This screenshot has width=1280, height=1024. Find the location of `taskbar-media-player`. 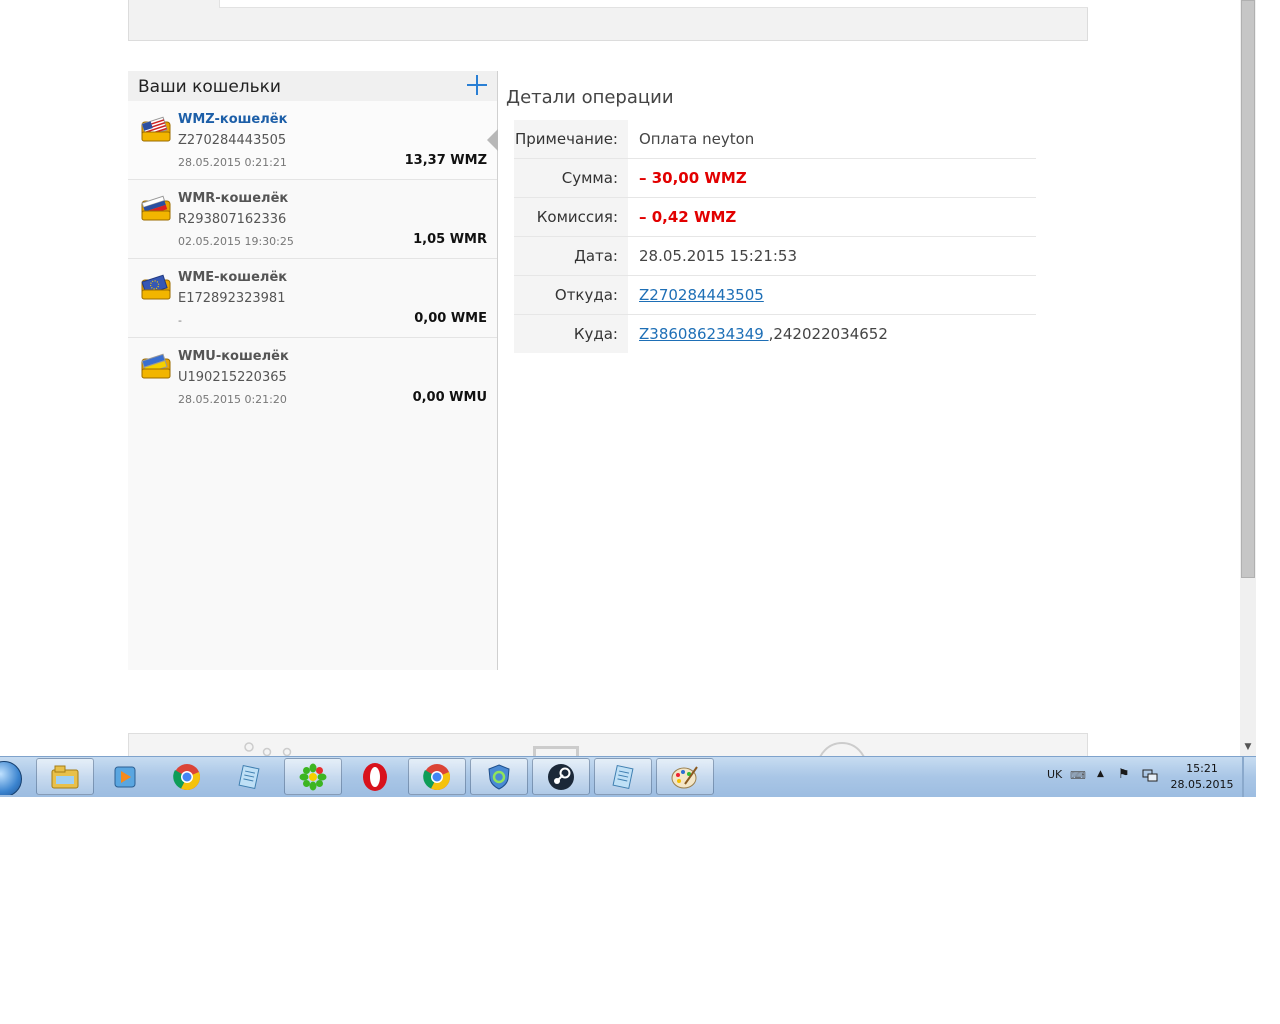

taskbar-media-player is located at coordinates (125, 776).